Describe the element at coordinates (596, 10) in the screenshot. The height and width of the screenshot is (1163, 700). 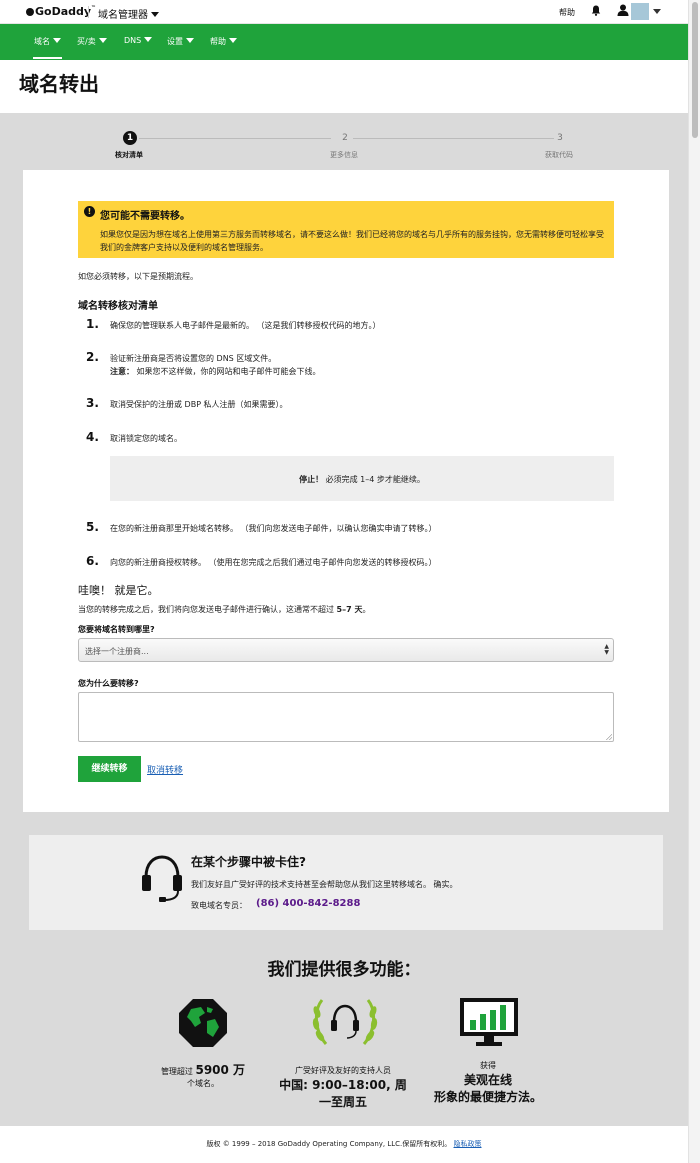
I see `bell-icon` at that location.